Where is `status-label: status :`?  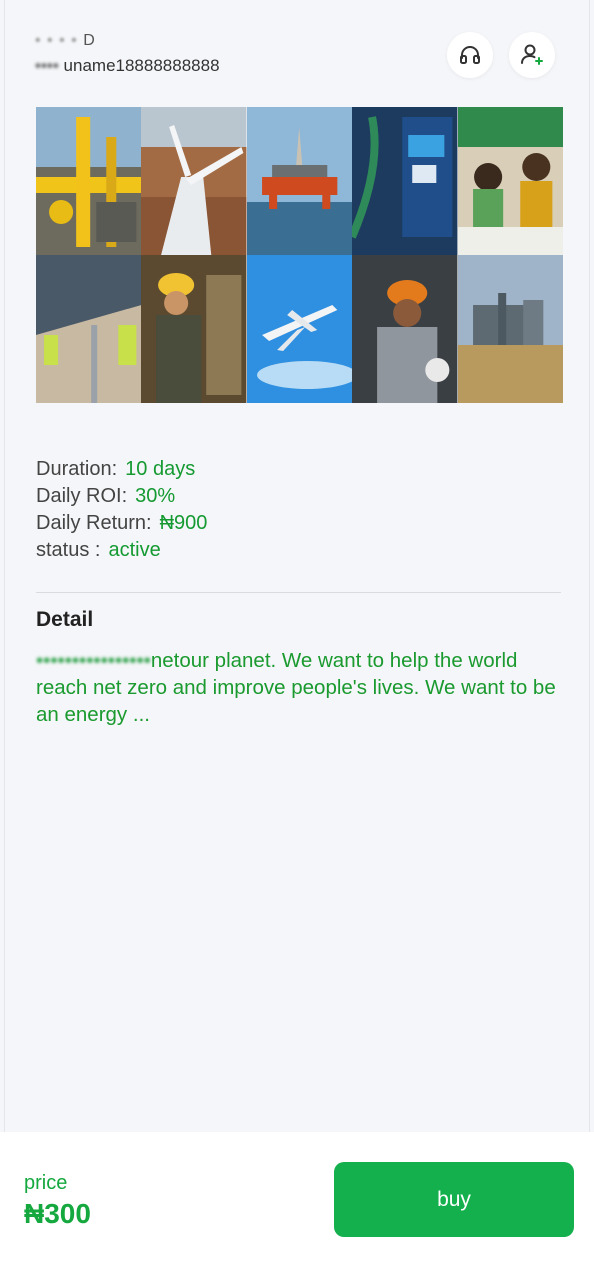 status-label: status : is located at coordinates (68, 550).